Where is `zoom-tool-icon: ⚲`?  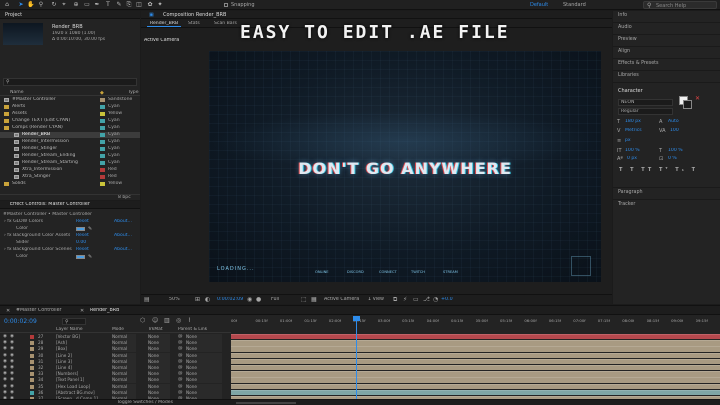 zoom-tool-icon: ⚲ is located at coordinates (41, 5).